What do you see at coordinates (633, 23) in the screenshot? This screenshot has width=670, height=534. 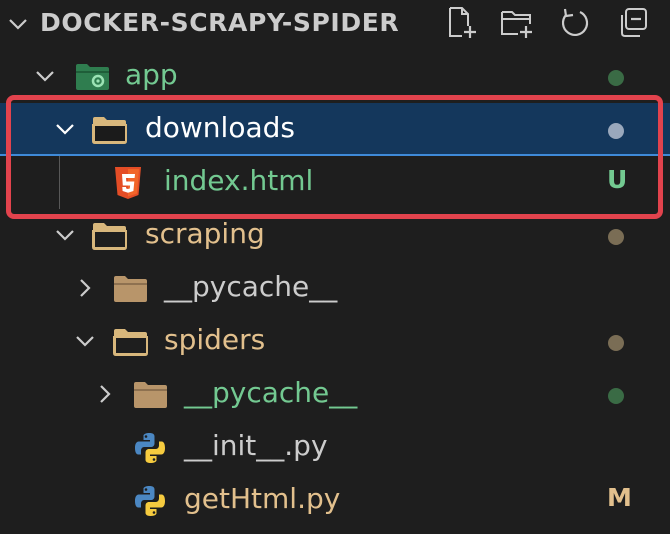 I see `collapse-all-icon` at bounding box center [633, 23].